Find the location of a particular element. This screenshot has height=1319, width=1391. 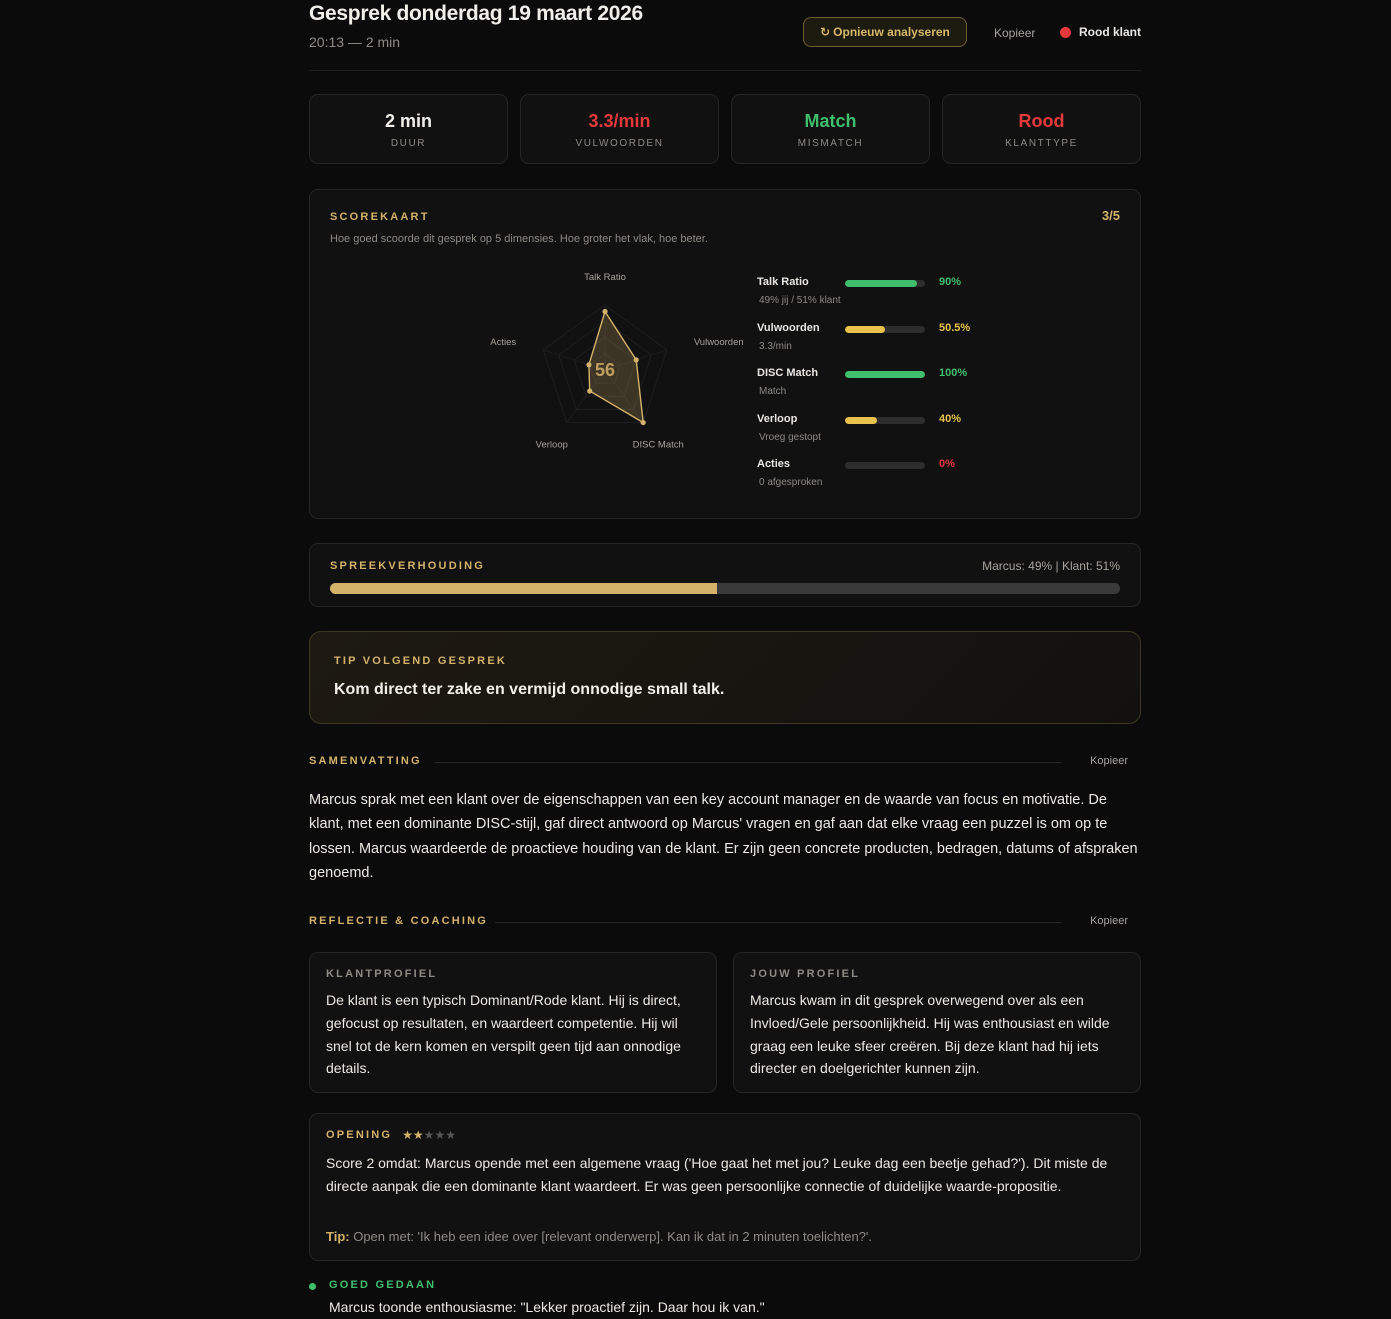

metric-row-verloop: Verloop Vroeg gestopt 40% is located at coordinates (877, 436).